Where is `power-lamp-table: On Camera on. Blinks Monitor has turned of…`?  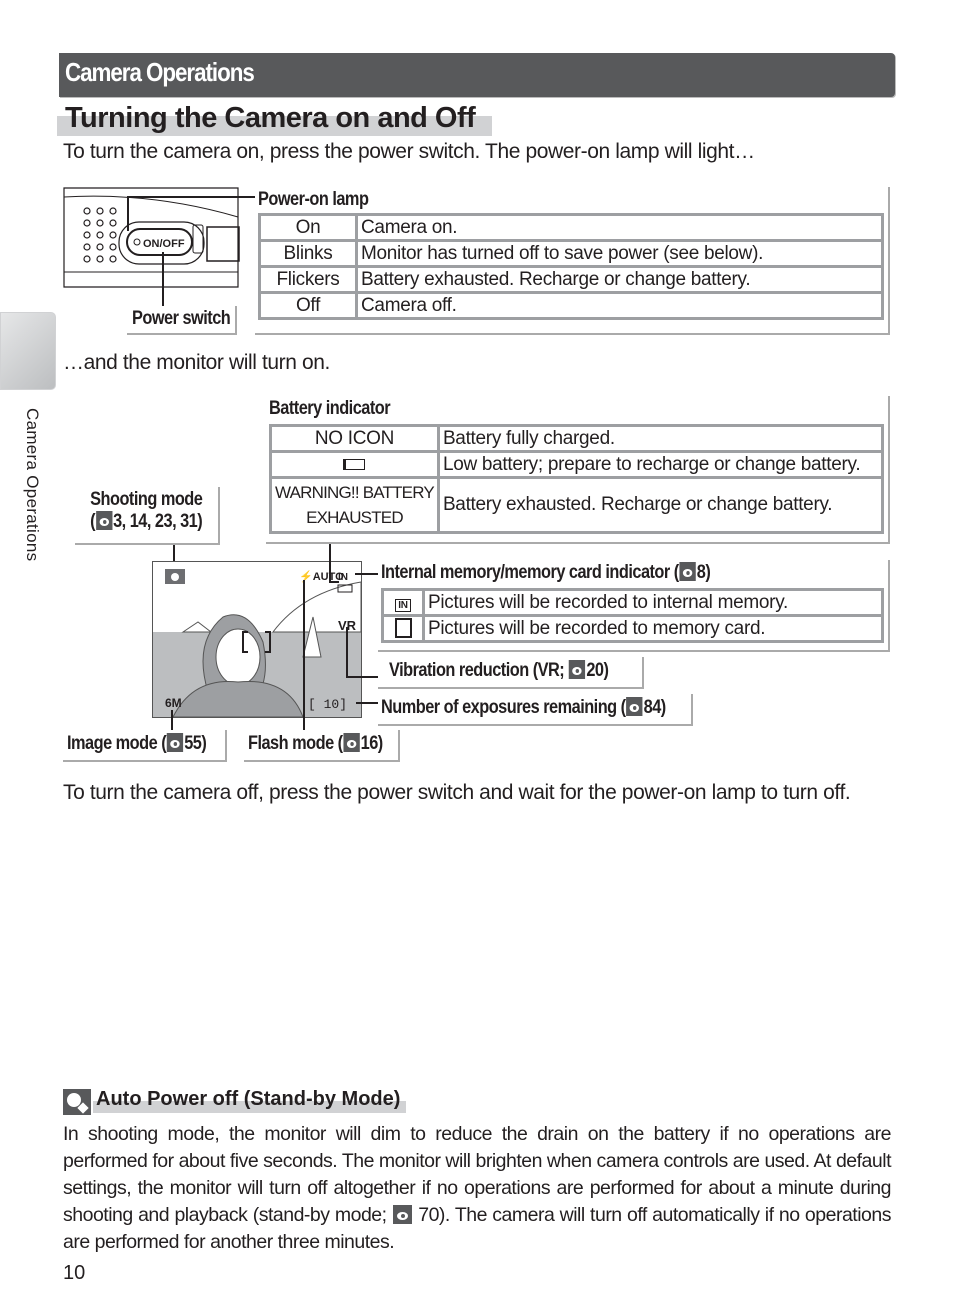 power-lamp-table: On Camera on. Blinks Monitor has turned of… is located at coordinates (571, 266).